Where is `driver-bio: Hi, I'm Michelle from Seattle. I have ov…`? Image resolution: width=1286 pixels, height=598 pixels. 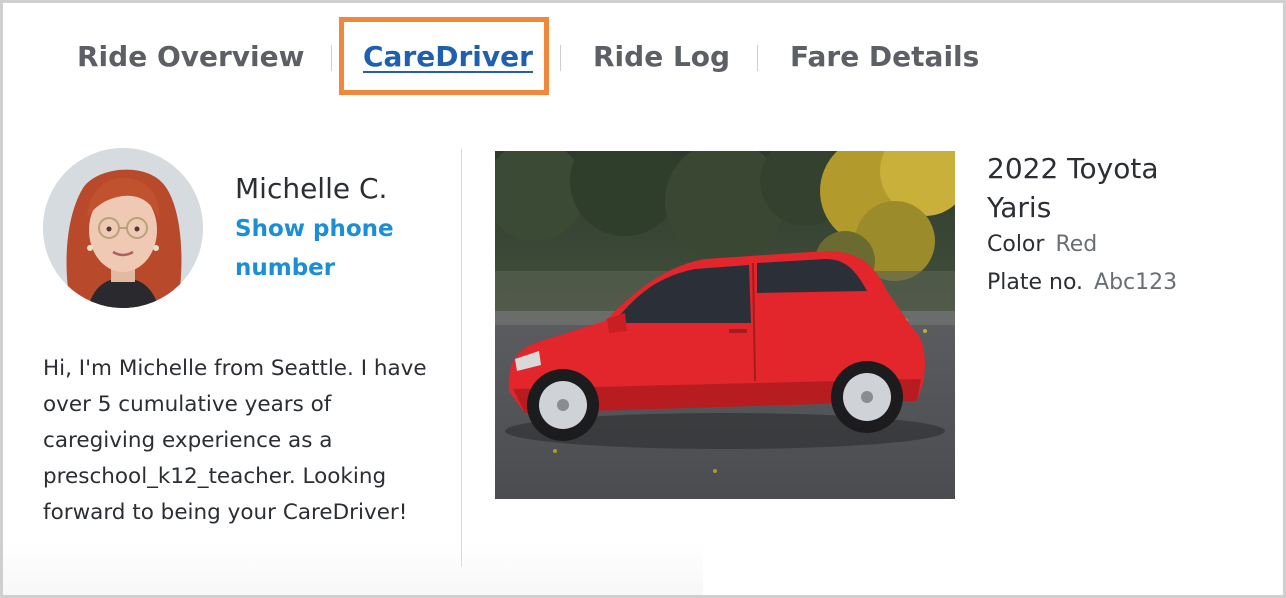 driver-bio: Hi, I'm Michelle from Seattle. I have ov… is located at coordinates (235, 440).